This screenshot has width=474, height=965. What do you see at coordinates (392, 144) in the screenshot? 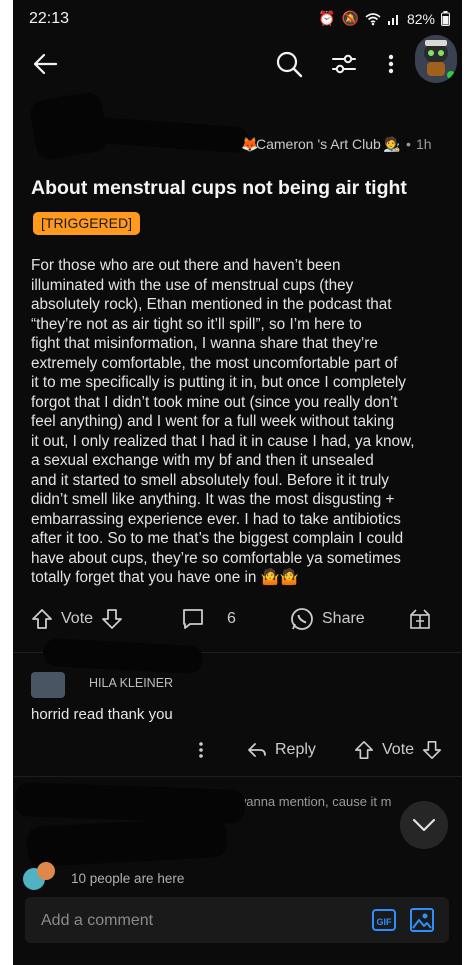
I see `club-badge-emoji: 🧑‍🎨` at bounding box center [392, 144].